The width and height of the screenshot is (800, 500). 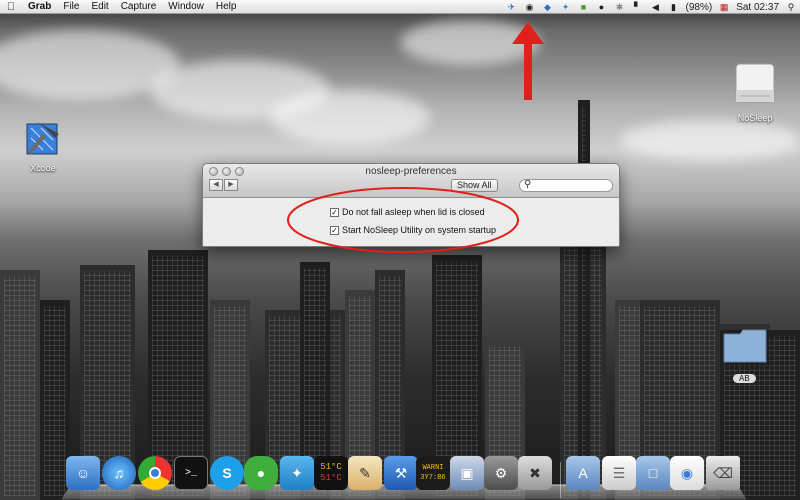 What do you see at coordinates (231, 185) in the screenshot?
I see `forward-button: ▶` at bounding box center [231, 185].